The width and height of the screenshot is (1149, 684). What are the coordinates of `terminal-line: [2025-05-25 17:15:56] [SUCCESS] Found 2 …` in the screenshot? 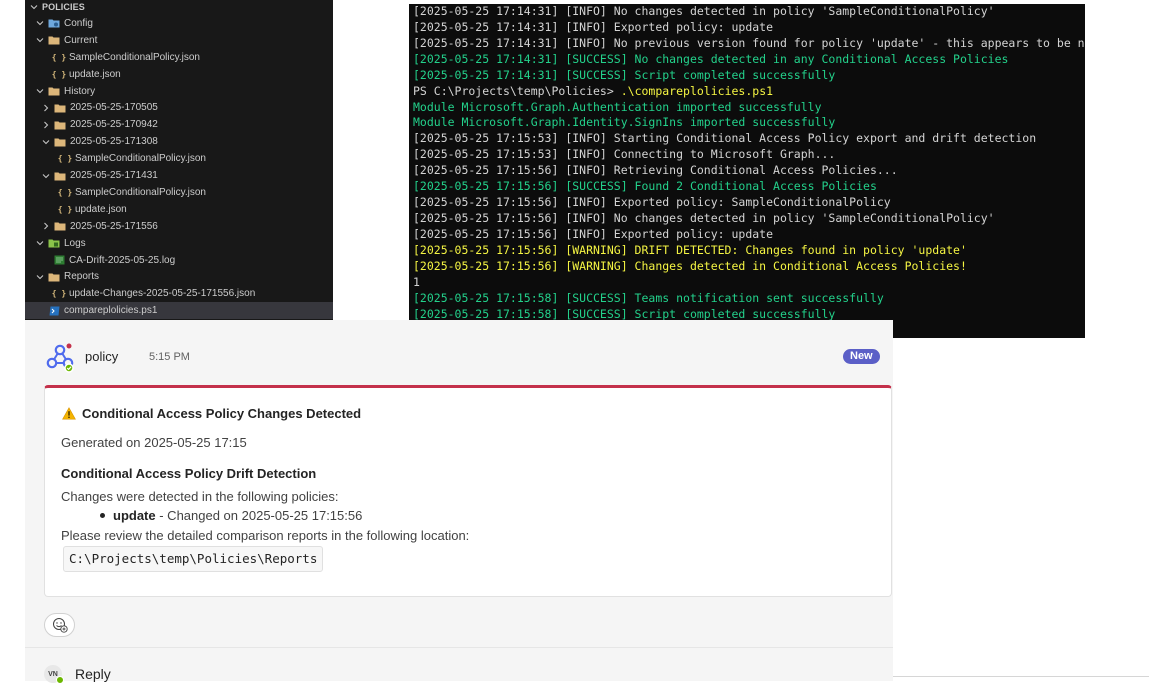 It's located at (749, 187).